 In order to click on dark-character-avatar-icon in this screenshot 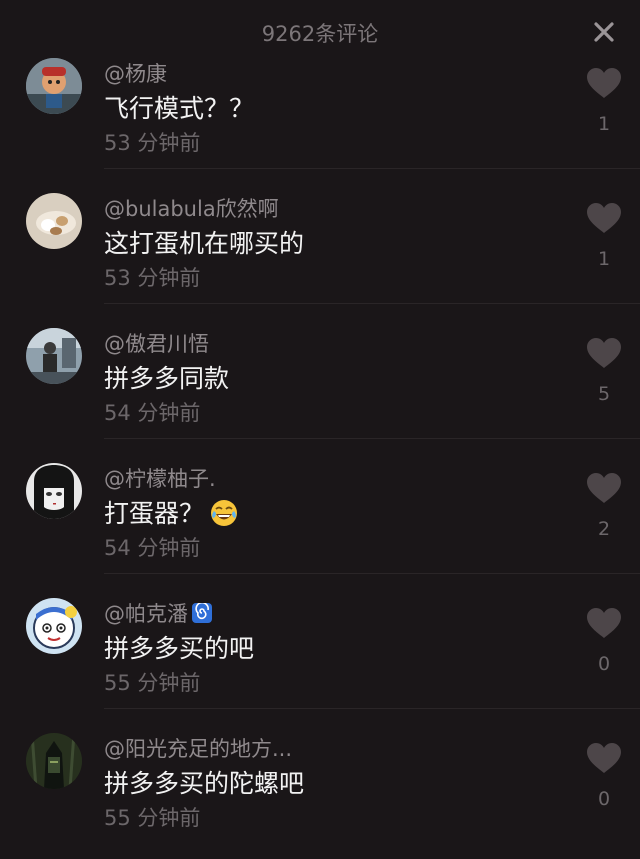, I will do `click(54, 761)`.